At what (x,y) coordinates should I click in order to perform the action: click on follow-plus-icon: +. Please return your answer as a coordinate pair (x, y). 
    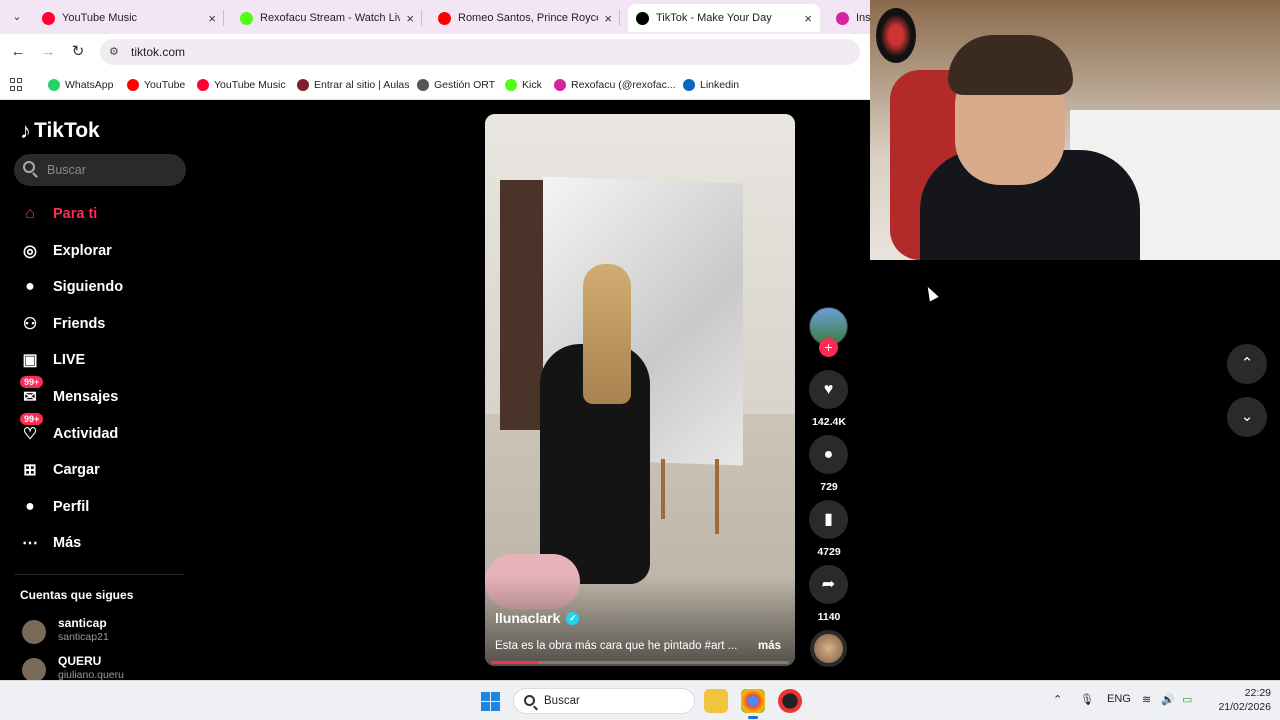
    Looking at the image, I should click on (828, 347).